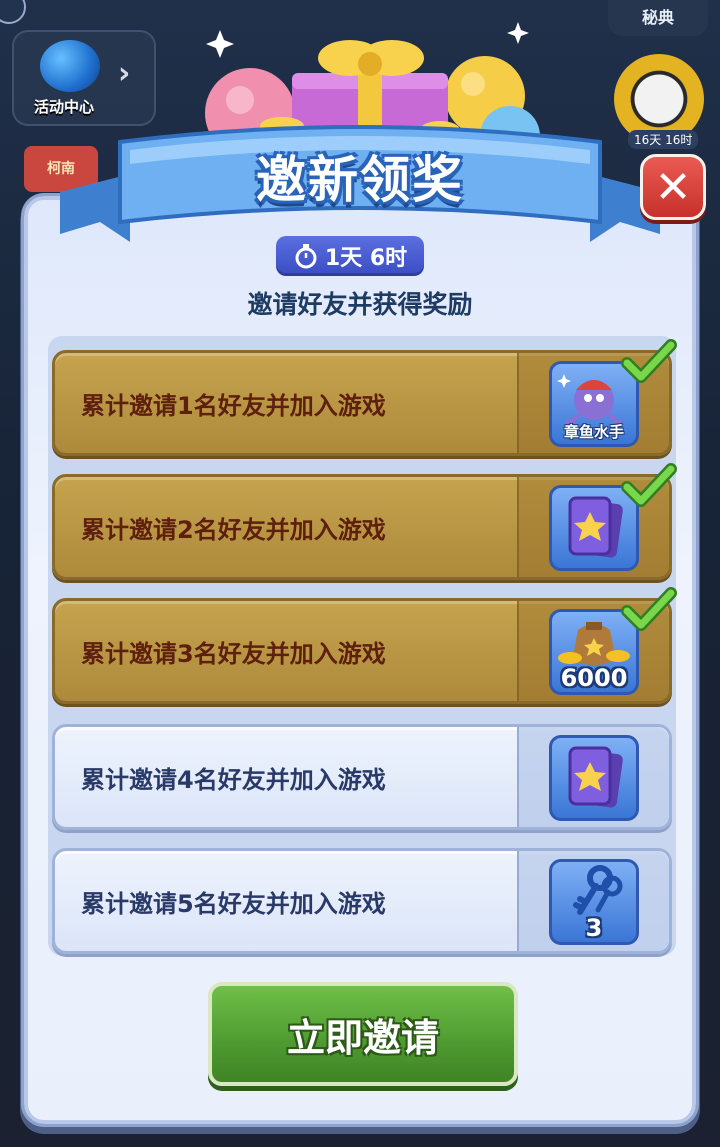 The width and height of the screenshot is (720, 1147). Describe the element at coordinates (64, 107) in the screenshot. I see `activity-center-label: 活动中心` at that location.